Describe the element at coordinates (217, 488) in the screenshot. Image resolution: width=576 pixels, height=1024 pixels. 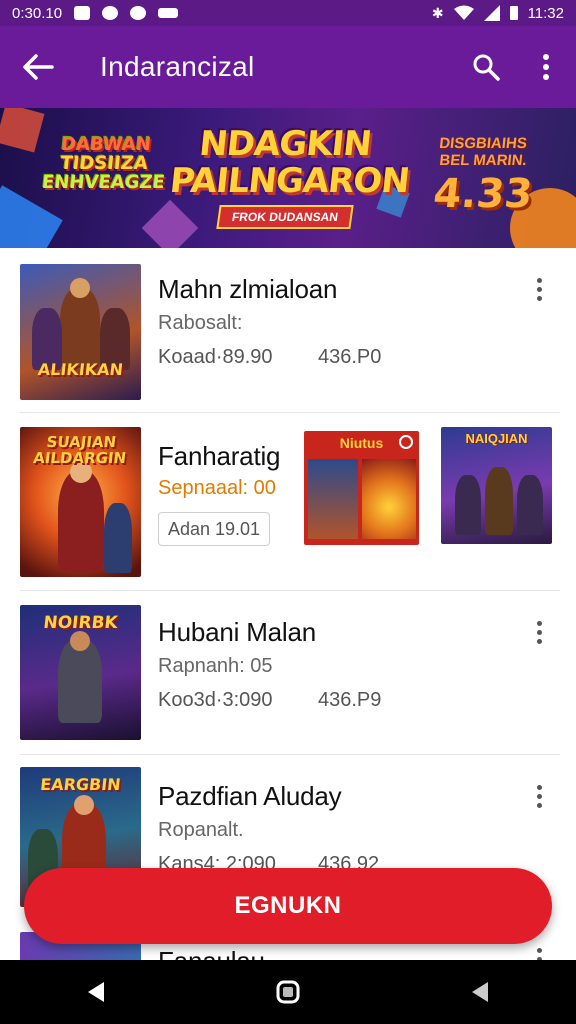
I see `item-subtitle: Sepnaaal: 00` at that location.